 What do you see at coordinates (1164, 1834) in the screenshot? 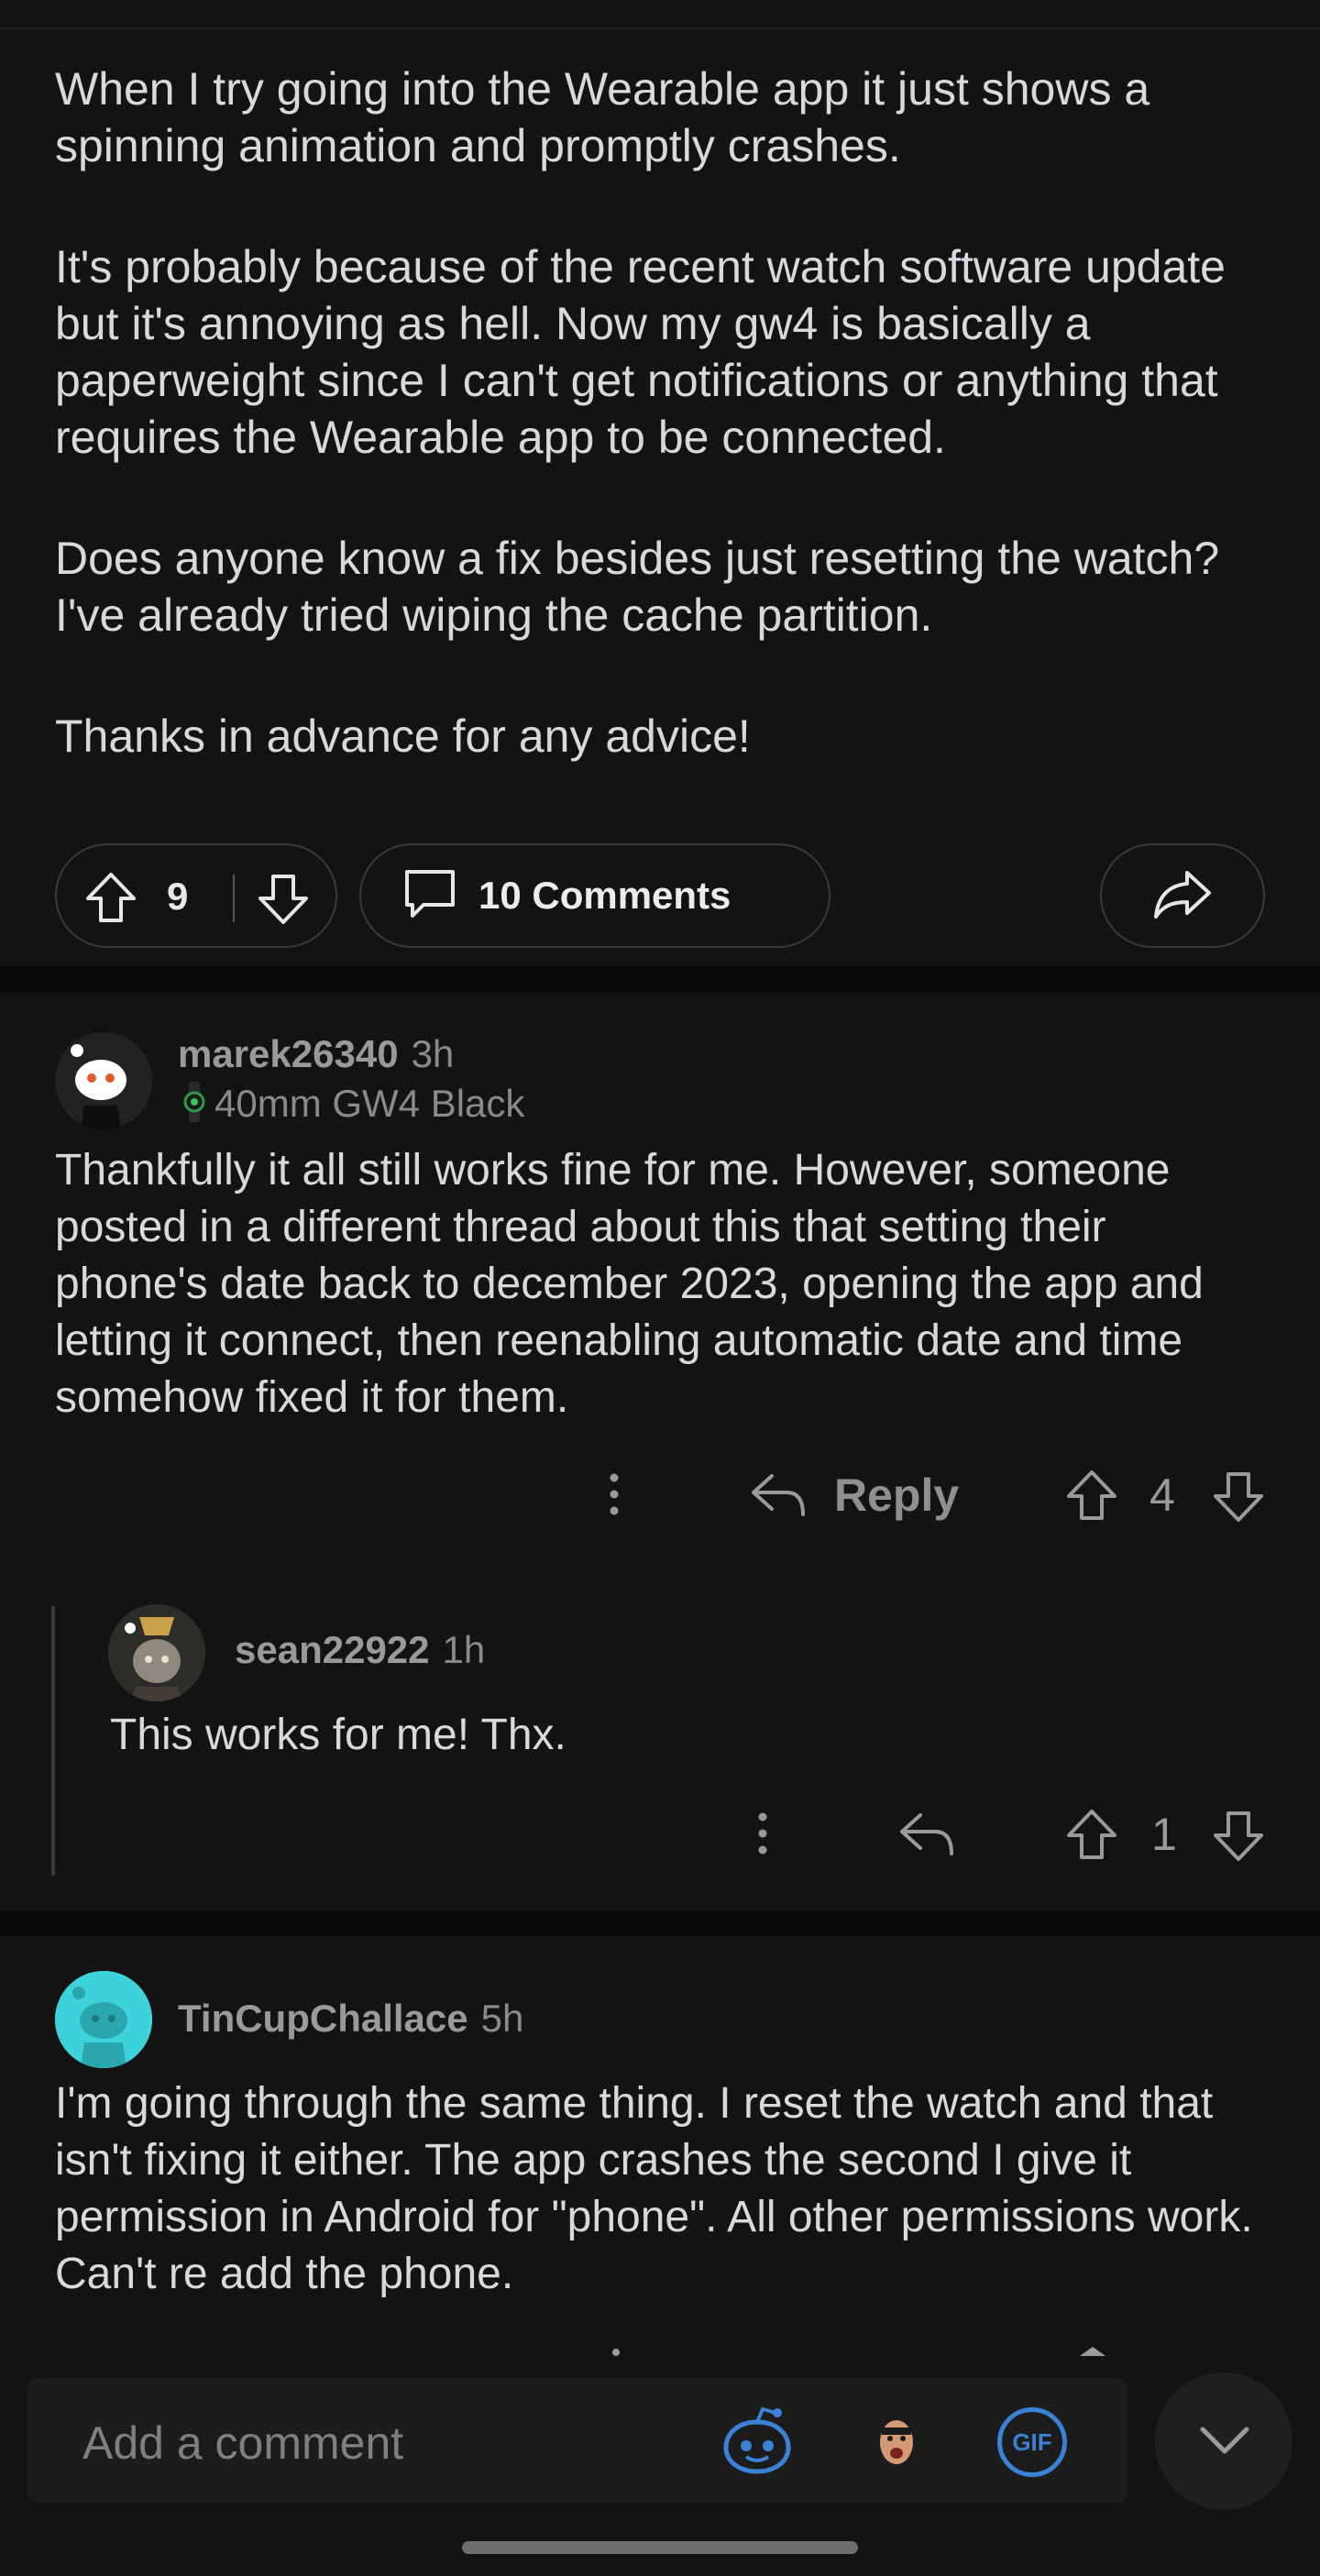
I see `comment-vote-count: 1` at bounding box center [1164, 1834].